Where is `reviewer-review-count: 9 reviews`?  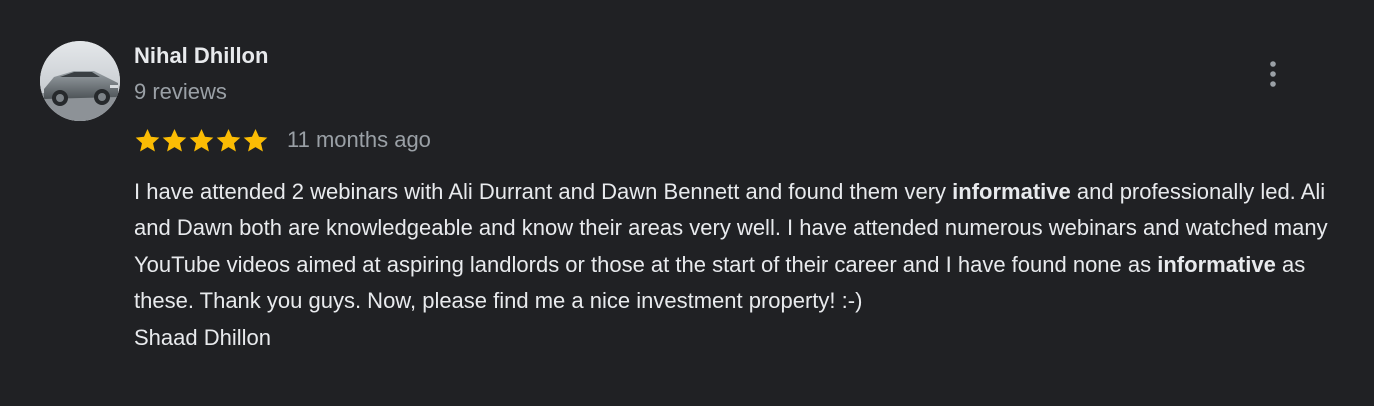
reviewer-review-count: 9 reviews is located at coordinates (180, 92).